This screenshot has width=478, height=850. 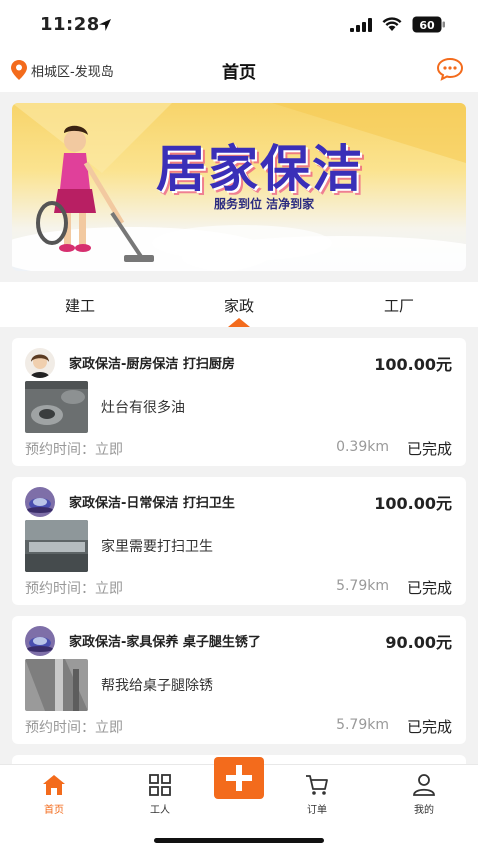 What do you see at coordinates (239, 73) in the screenshot?
I see `page-title: 首页` at bounding box center [239, 73].